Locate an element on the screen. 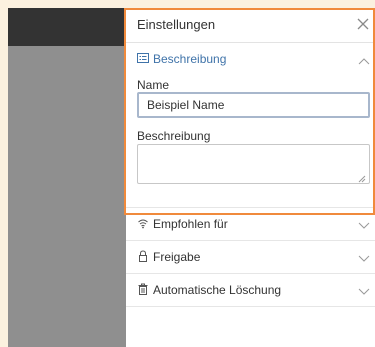  description-wrapper is located at coordinates (250, 165).